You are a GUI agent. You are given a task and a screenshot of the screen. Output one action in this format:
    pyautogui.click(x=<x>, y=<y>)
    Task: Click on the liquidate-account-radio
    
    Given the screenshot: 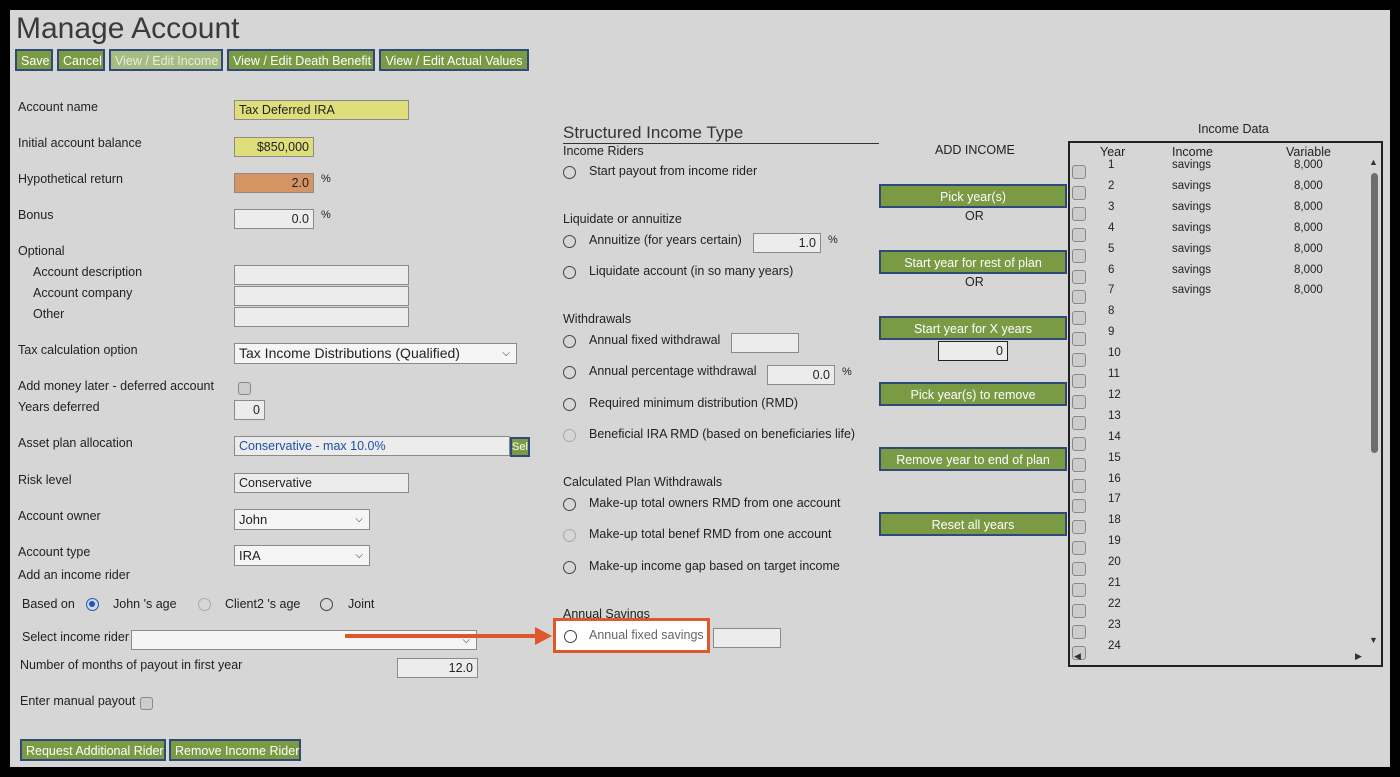 What is the action you would take?
    pyautogui.click(x=569, y=272)
    